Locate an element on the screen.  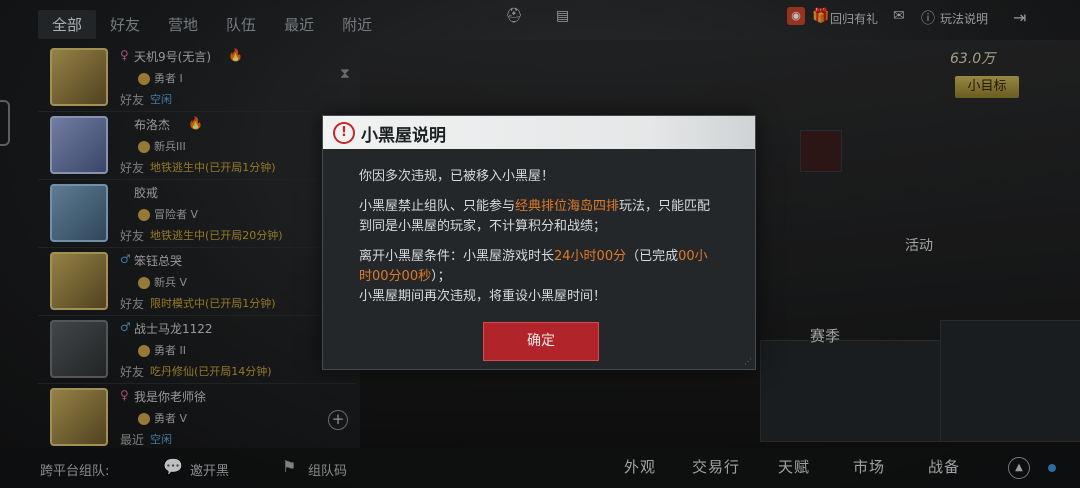
warning-icon: ! is located at coordinates (344, 133).